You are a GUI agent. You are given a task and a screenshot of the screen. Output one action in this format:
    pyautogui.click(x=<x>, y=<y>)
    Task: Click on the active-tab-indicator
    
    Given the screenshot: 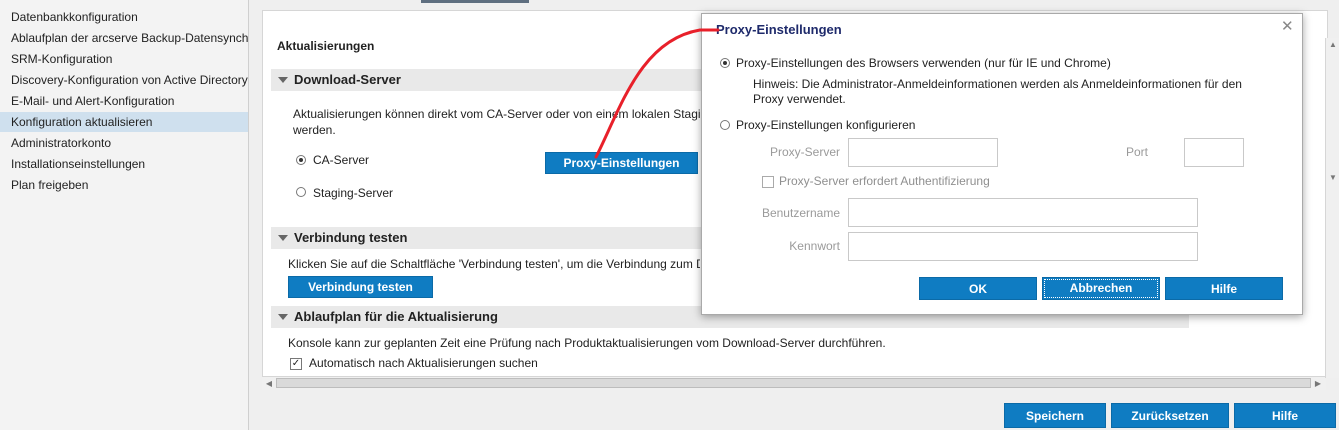 What is the action you would take?
    pyautogui.click(x=475, y=1)
    